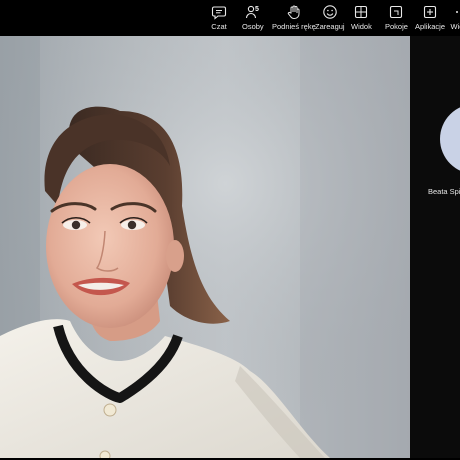 The image size is (460, 460). I want to click on rooms-button: Pokoje, so click(396, 19).